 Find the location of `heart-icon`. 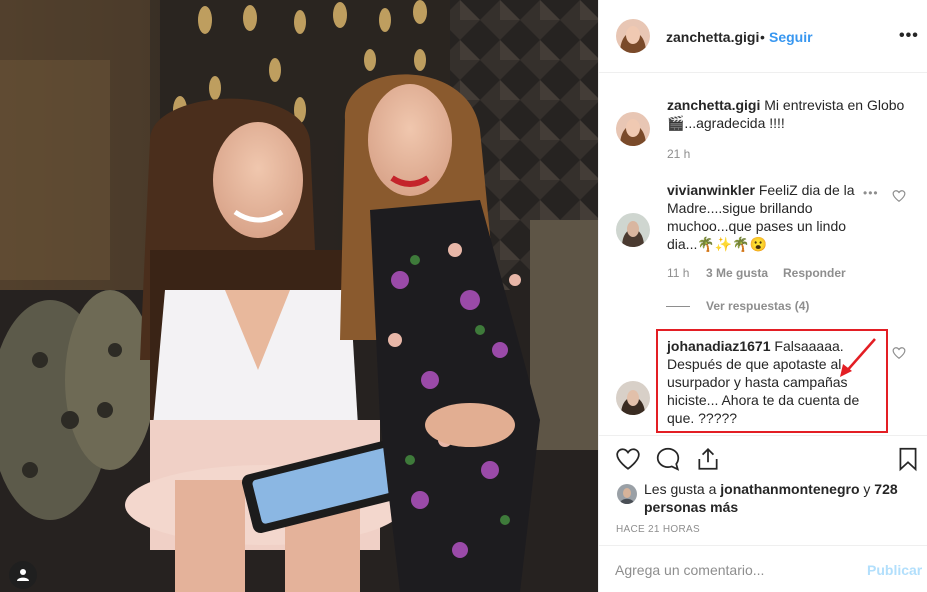

heart-icon is located at coordinates (628, 459).